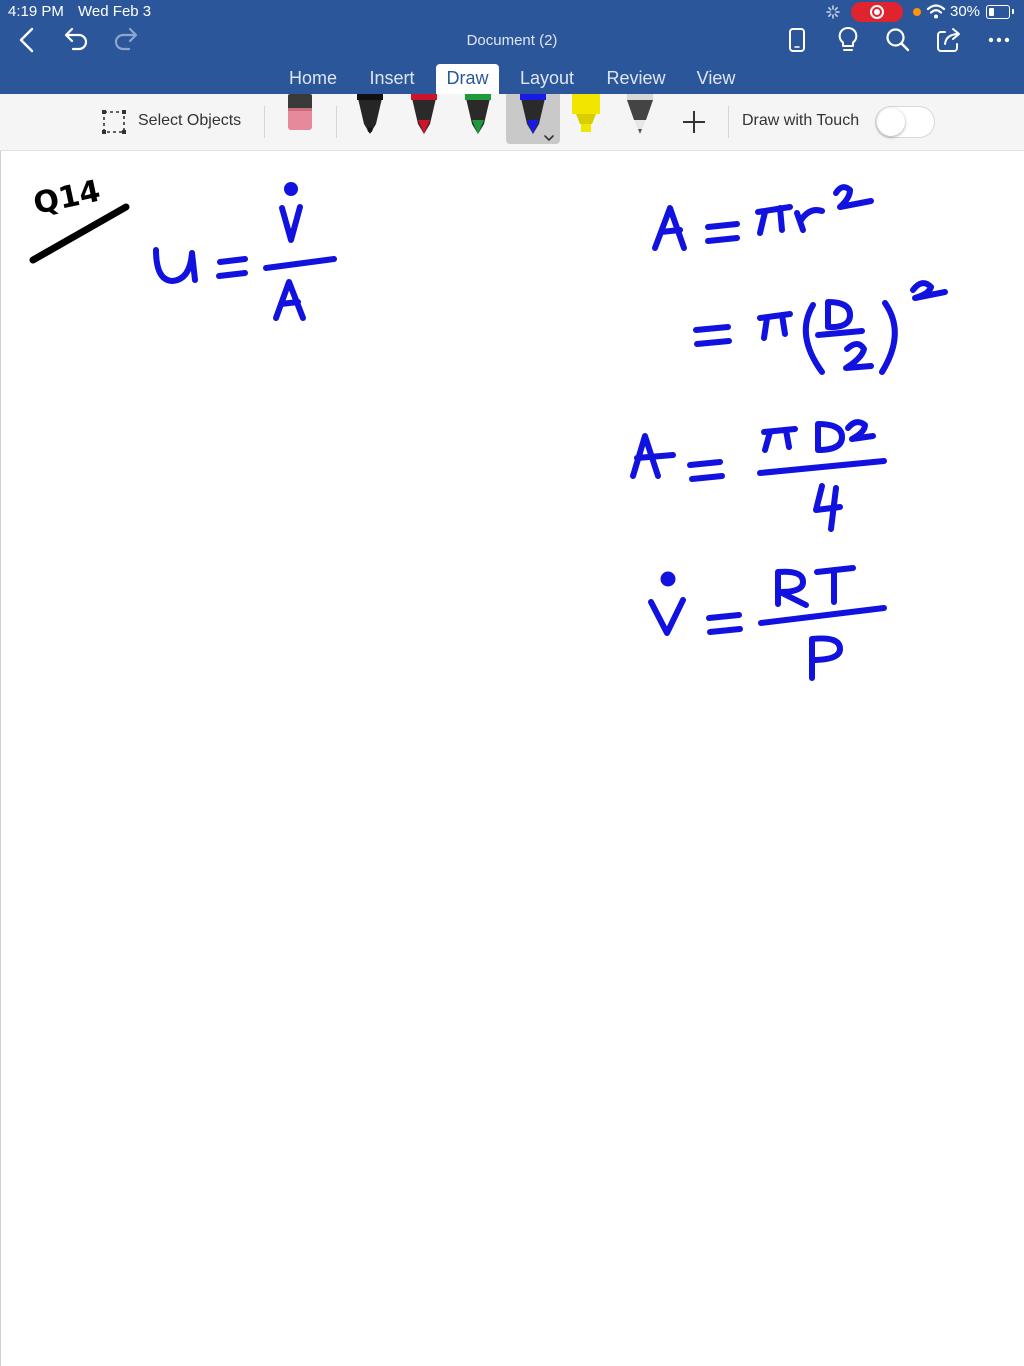 The width and height of the screenshot is (1024, 1366). Describe the element at coordinates (175, 265) in the screenshot. I see `ink-u` at that location.